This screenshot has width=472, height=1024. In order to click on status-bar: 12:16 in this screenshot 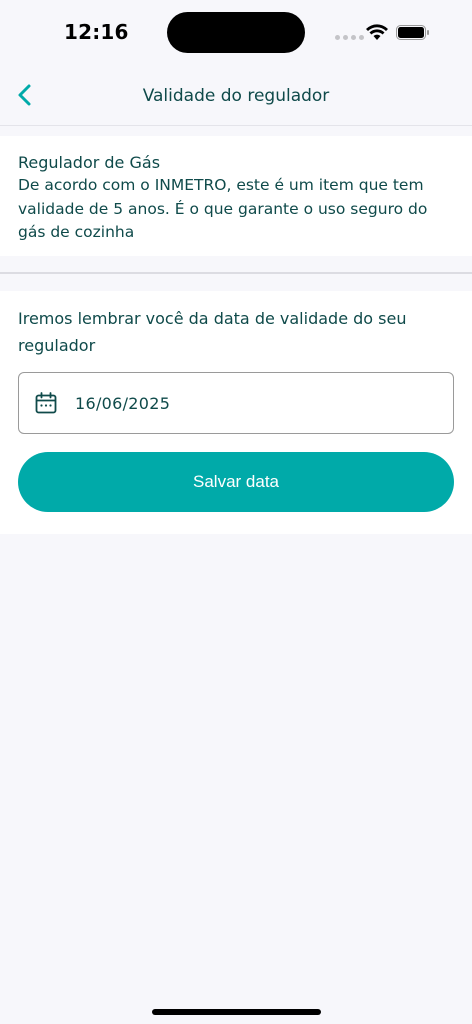, I will do `click(236, 32)`.